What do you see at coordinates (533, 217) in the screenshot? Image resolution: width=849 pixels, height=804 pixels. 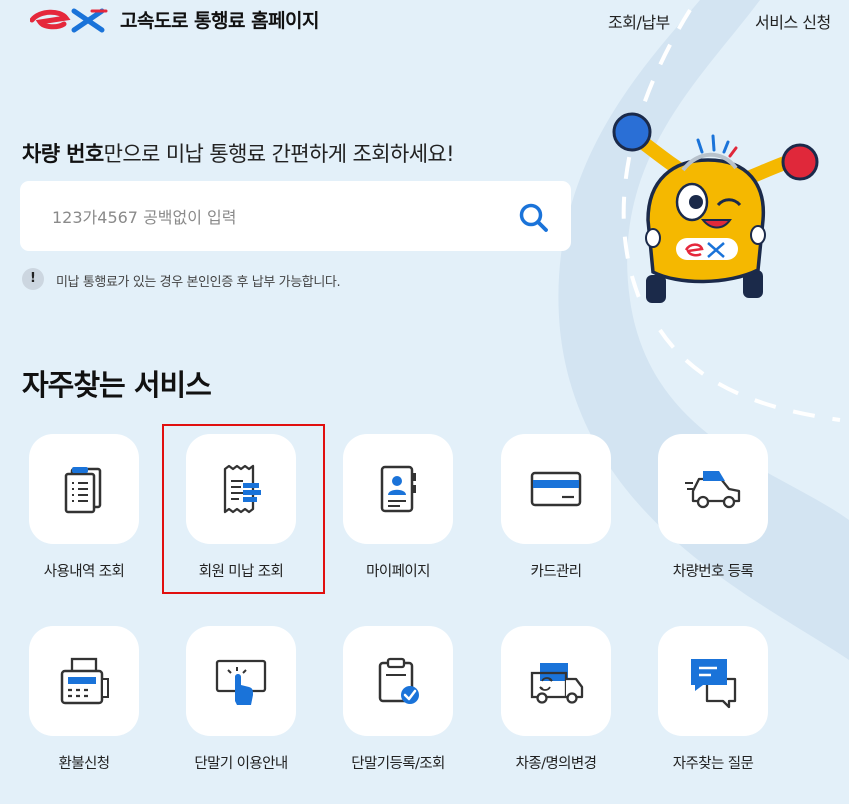 I see `search-icon` at bounding box center [533, 217].